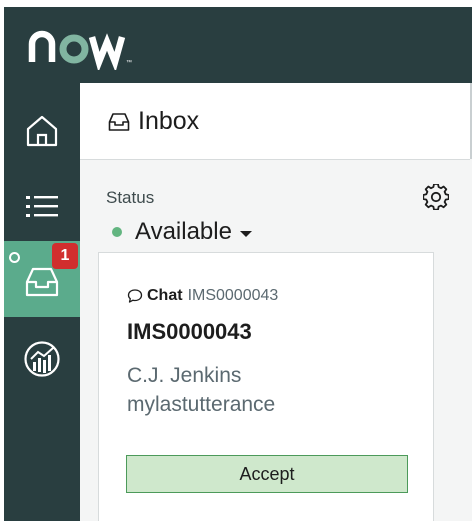  I want to click on gear-icon, so click(436, 197).